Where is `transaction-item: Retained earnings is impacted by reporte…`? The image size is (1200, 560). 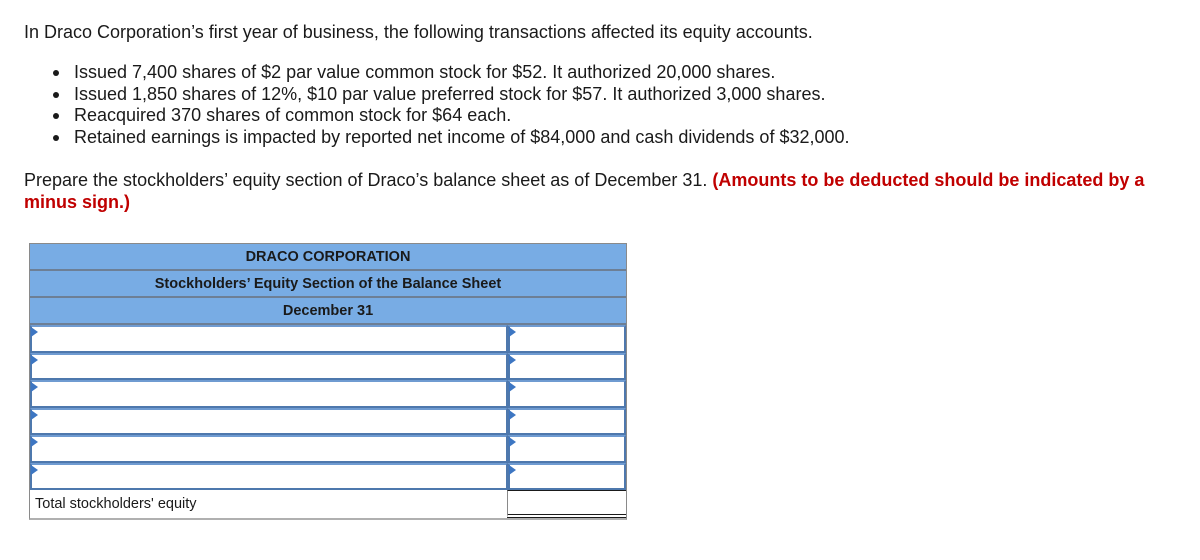
transaction-item: Retained earnings is impacted by reporte… is located at coordinates (450, 138).